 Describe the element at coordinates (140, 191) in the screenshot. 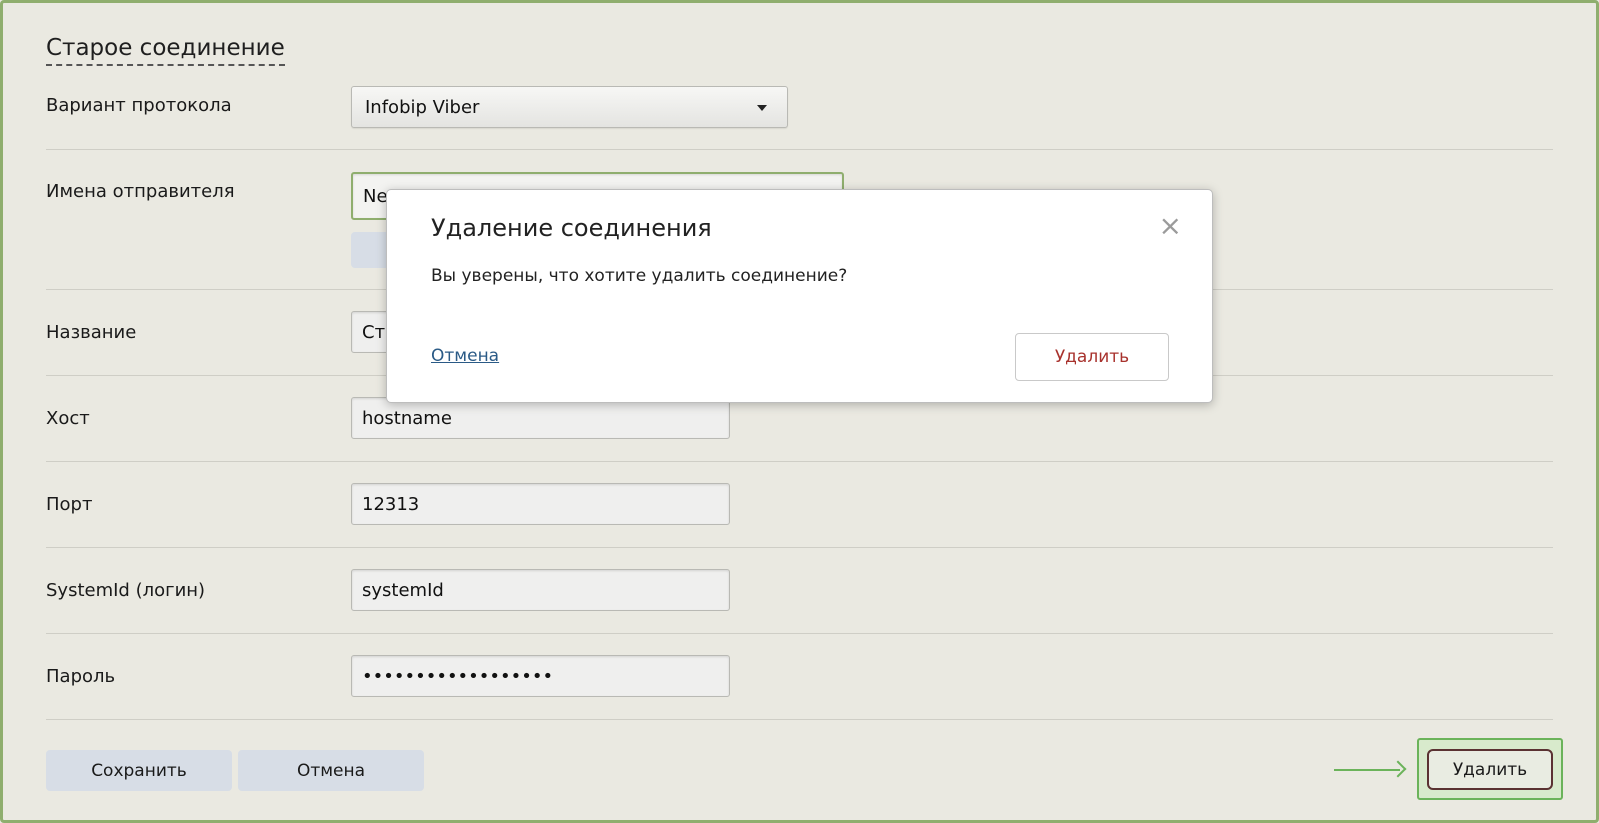

I see `sender-names-label: Имена отправителя` at that location.